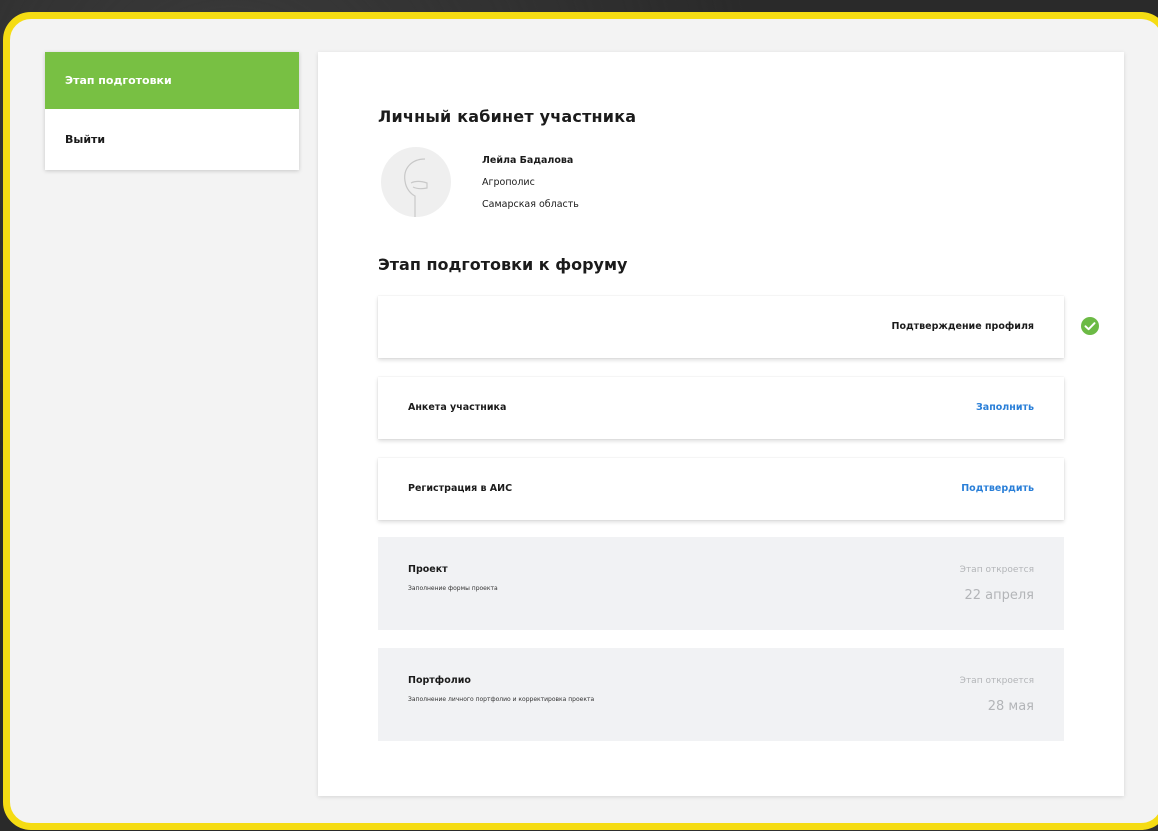 This screenshot has width=1158, height=831. Describe the element at coordinates (997, 488) in the screenshot. I see `confirm-link: Подтвердить` at that location.